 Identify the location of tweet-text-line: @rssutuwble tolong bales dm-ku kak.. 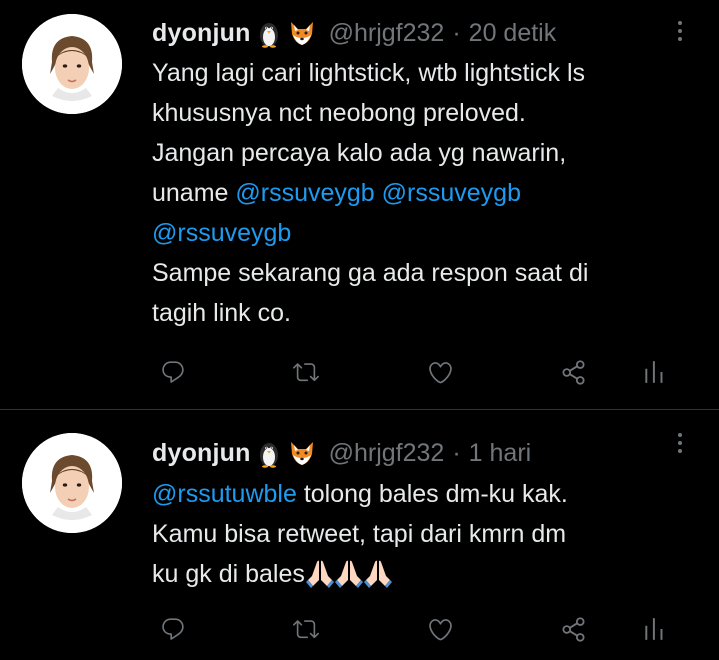
(422, 494).